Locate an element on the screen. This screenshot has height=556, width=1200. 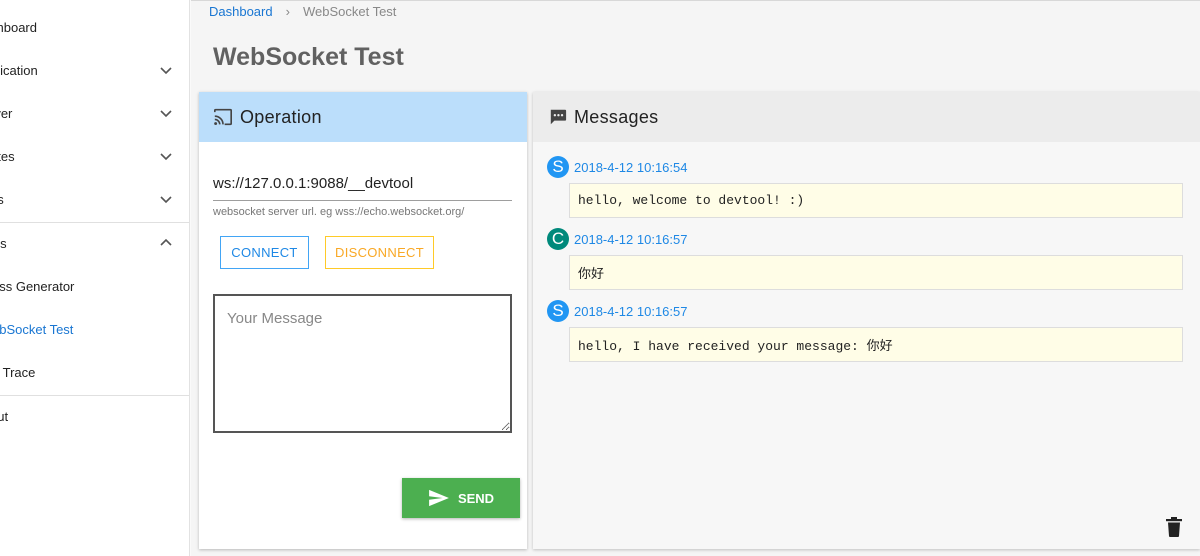
trash-icon is located at coordinates (1174, 527).